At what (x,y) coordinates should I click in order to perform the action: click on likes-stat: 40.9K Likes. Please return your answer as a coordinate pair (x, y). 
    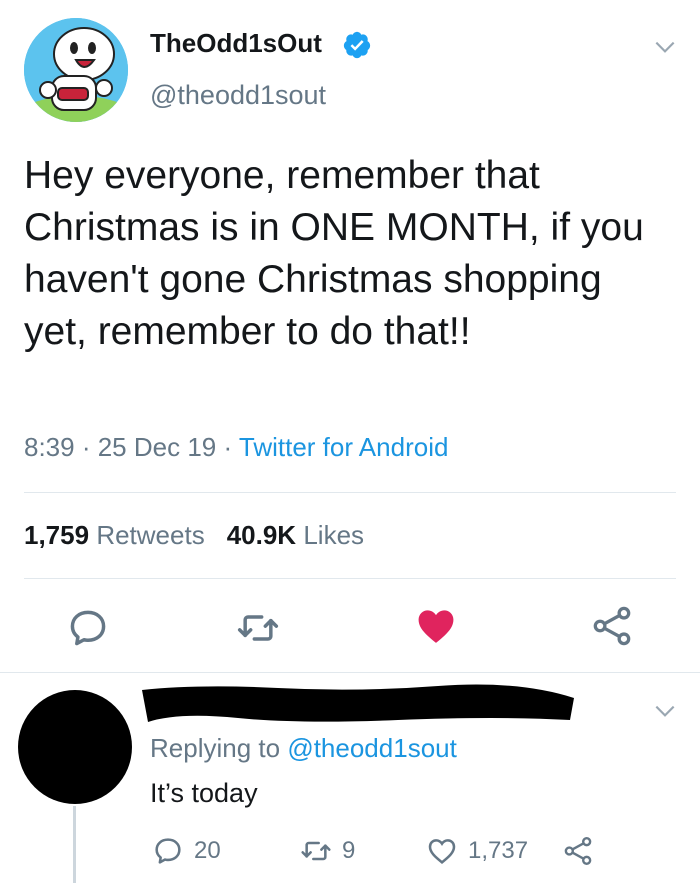
    Looking at the image, I should click on (295, 535).